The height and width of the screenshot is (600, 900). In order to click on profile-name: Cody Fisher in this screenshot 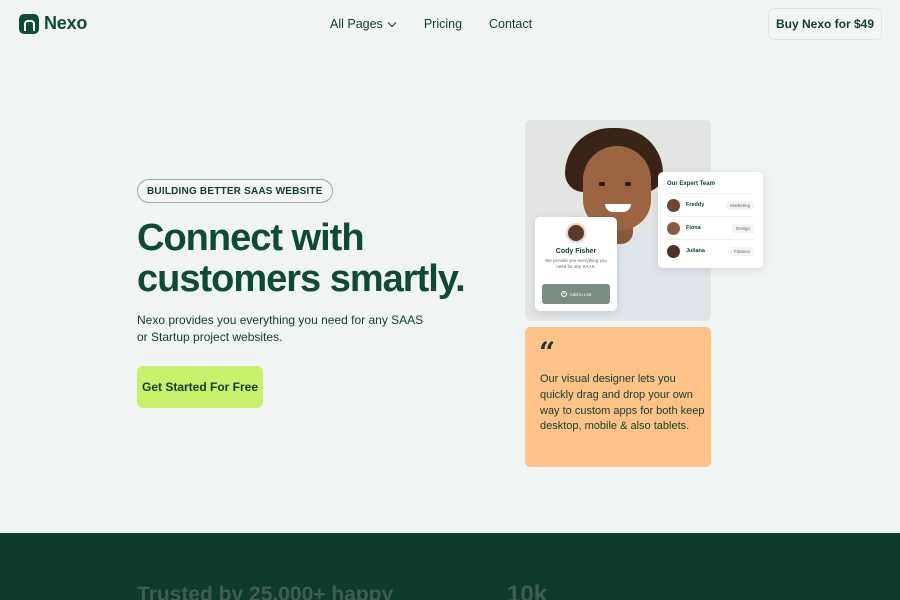, I will do `click(576, 251)`.